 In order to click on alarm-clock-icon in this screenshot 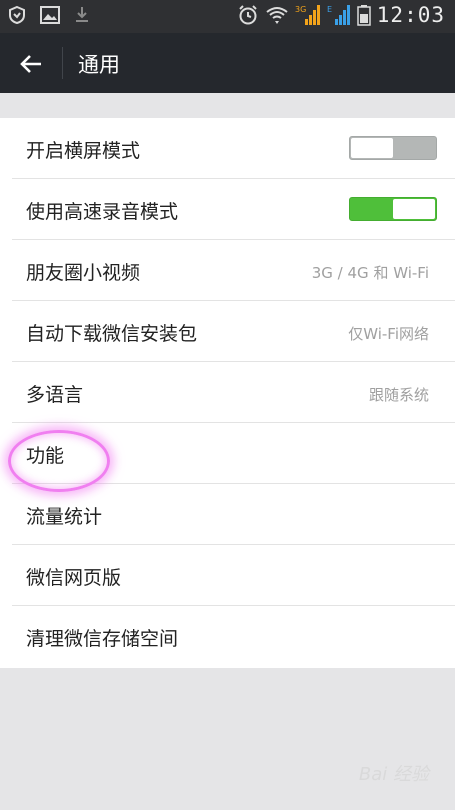, I will do `click(248, 15)`.